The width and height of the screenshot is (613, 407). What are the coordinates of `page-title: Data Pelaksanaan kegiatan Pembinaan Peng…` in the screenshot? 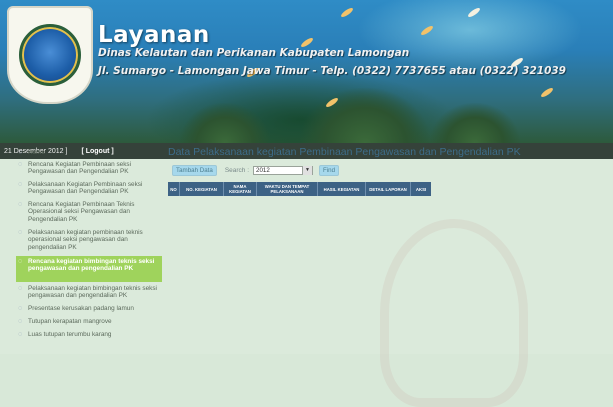 It's located at (344, 152).